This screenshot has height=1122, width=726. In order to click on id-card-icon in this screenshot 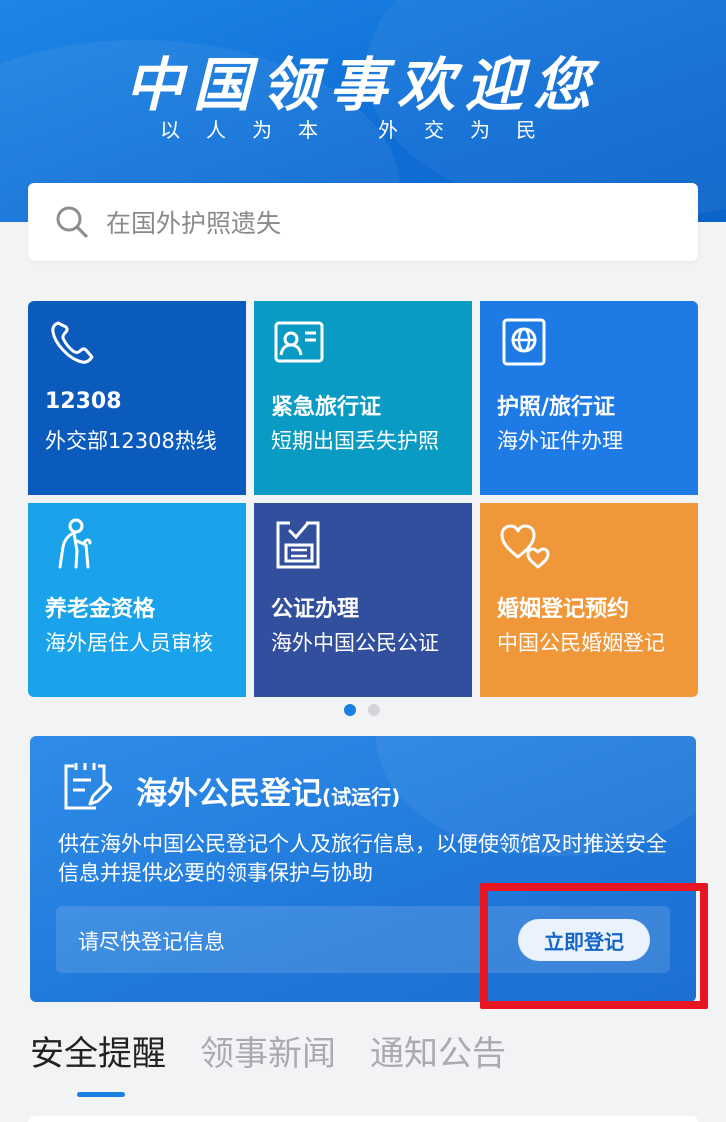, I will do `click(299, 342)`.